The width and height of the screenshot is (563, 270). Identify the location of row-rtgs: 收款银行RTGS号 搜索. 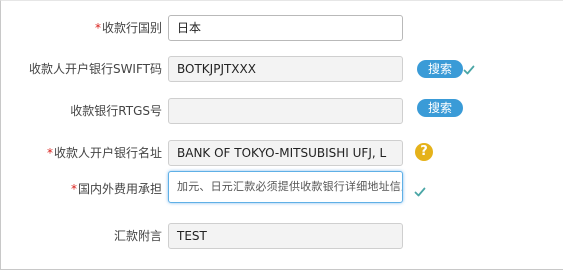
(282, 111).